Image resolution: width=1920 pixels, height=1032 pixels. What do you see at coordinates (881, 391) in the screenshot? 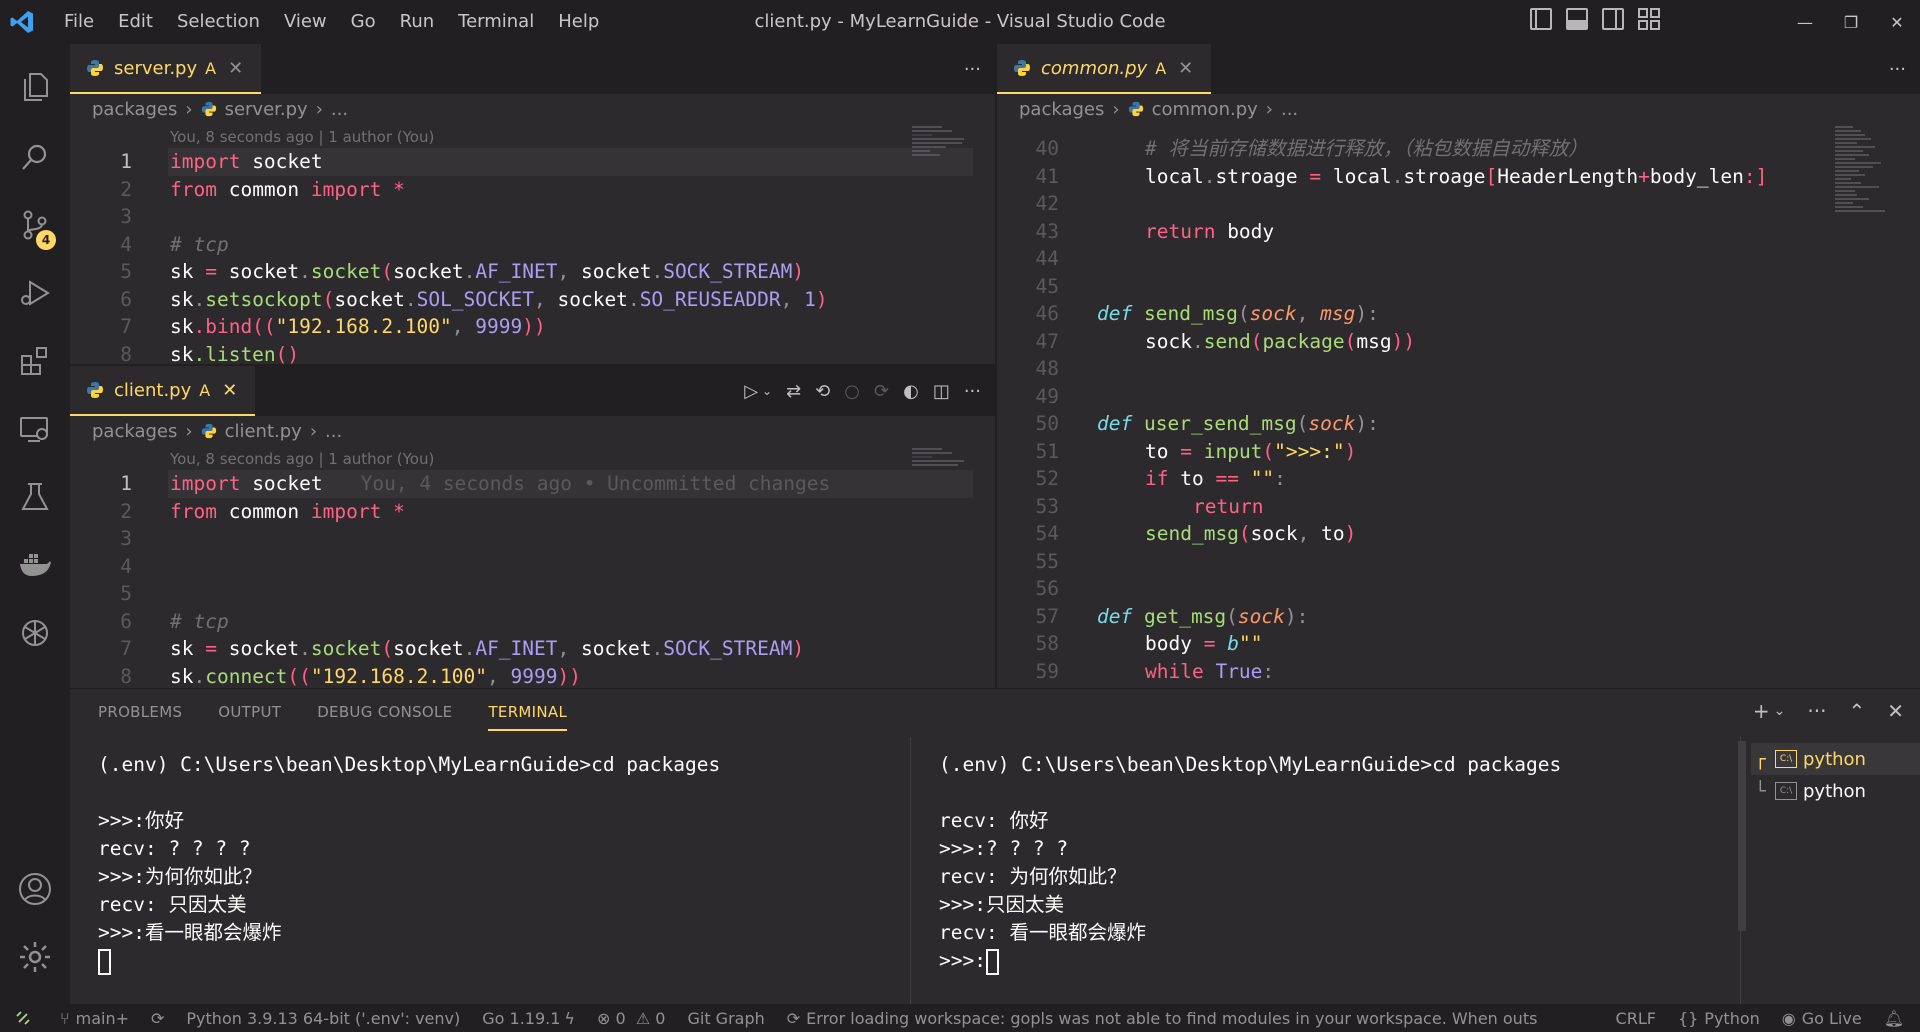
I see `git-blame-next-icon: ⟳` at bounding box center [881, 391].